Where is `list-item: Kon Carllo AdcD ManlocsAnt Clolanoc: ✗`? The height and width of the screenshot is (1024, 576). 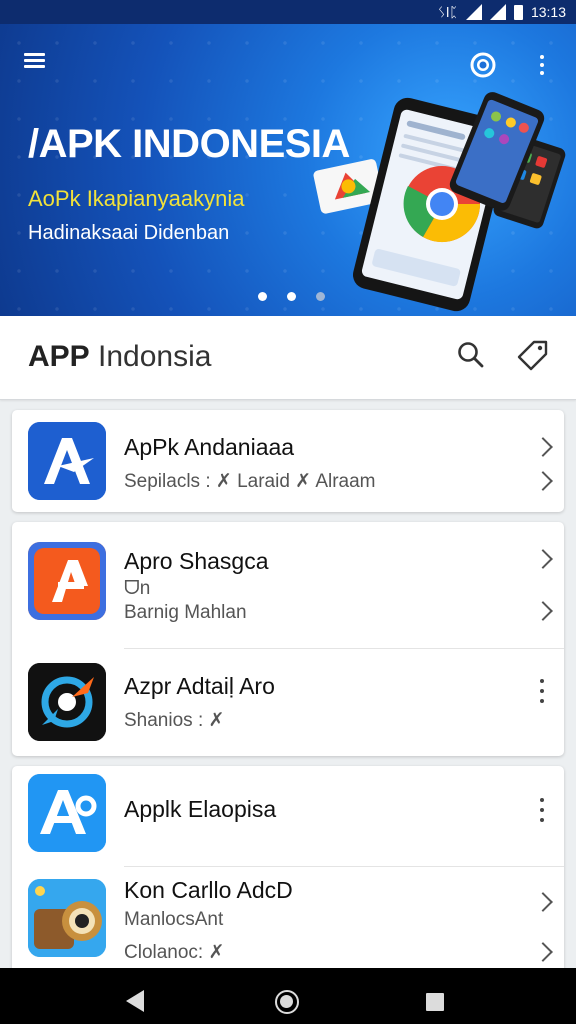 list-item: Kon Carllo AdcD ManlocsAnt Clolanoc: ✗ is located at coordinates (288, 921).